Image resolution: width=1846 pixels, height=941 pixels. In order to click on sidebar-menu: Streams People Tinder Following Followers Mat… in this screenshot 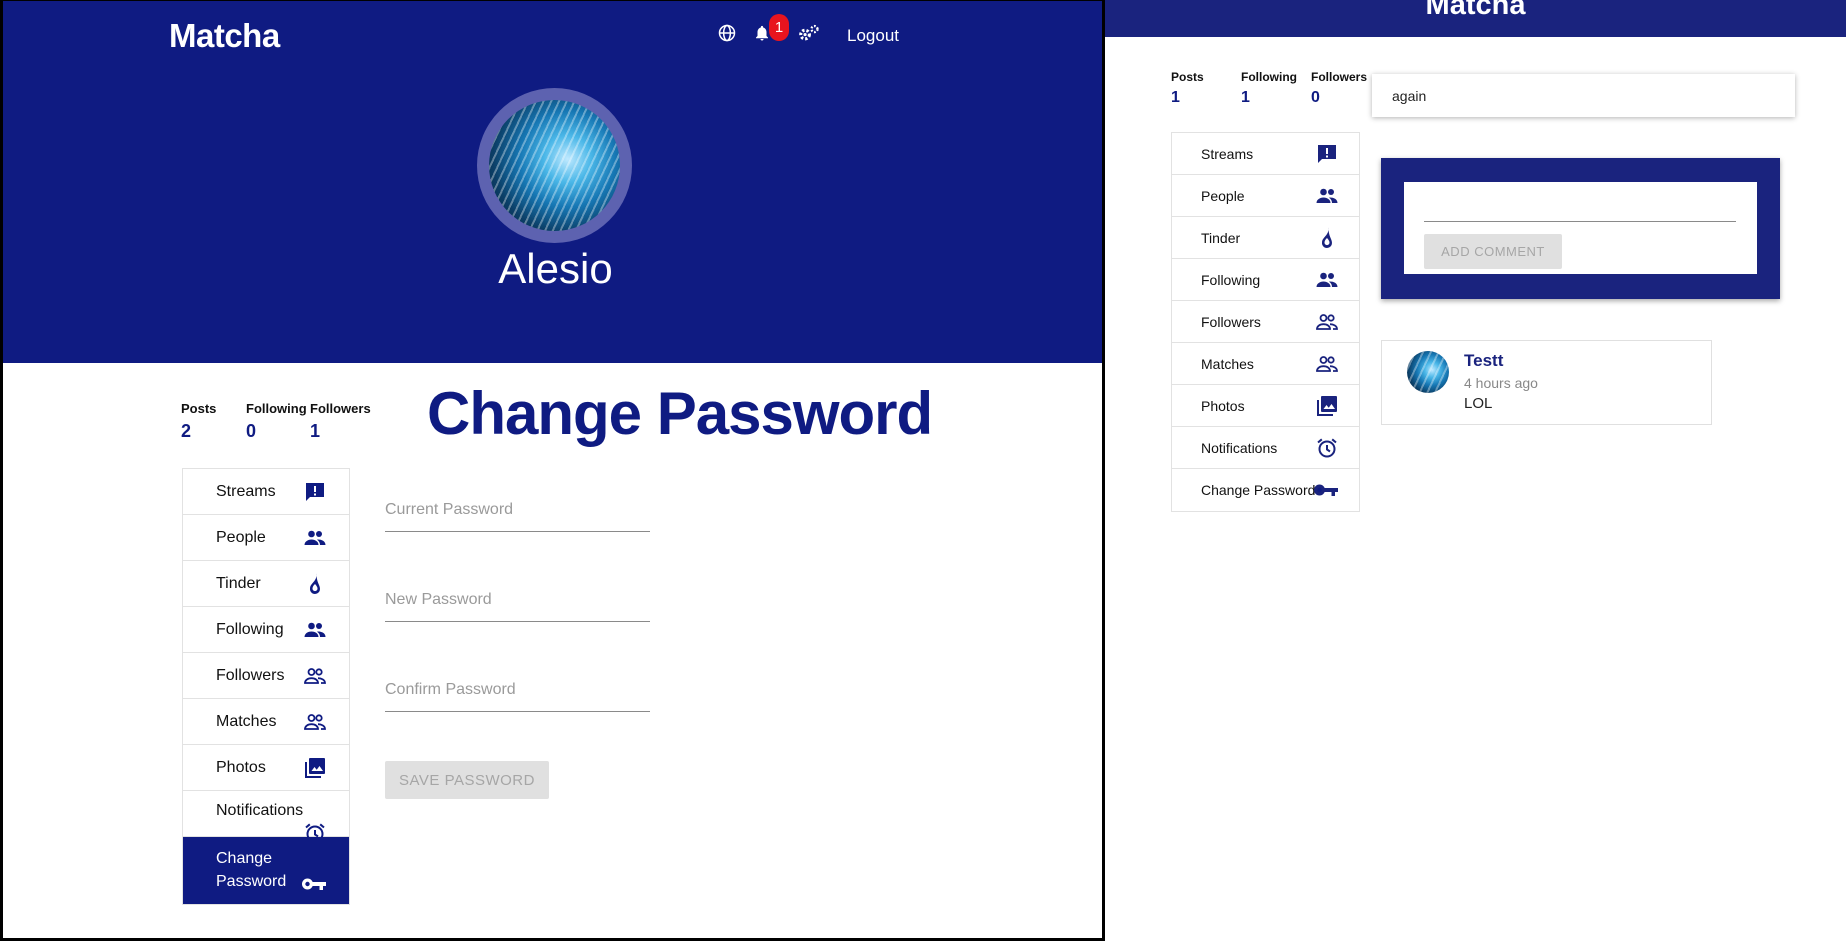, I will do `click(1265, 322)`.